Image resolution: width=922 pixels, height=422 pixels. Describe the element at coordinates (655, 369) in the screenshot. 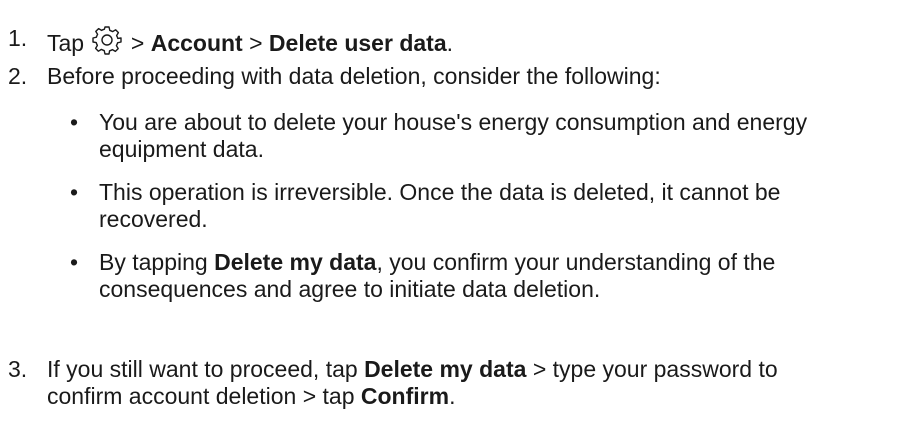

I see `step-text-mid: > type your password to` at that location.